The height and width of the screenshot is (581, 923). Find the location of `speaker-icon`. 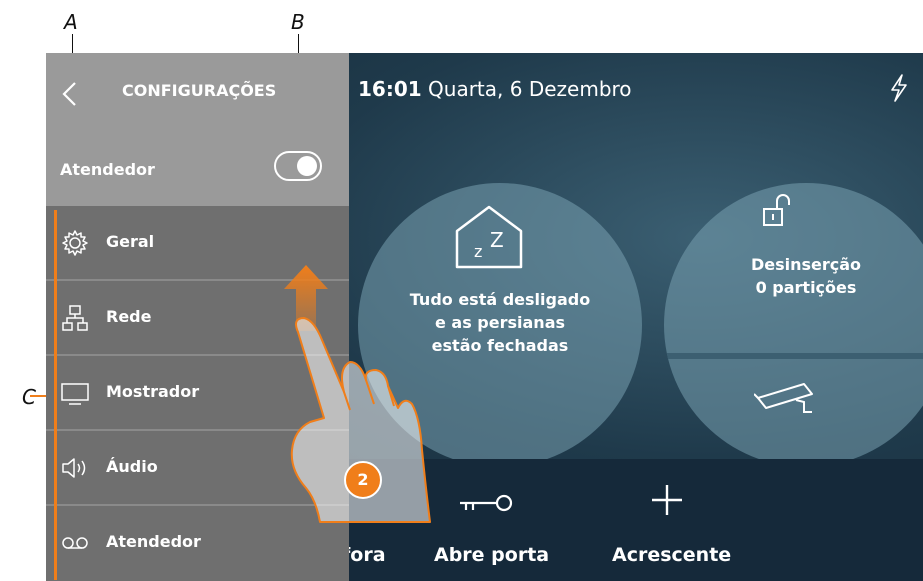

speaker-icon is located at coordinates (74, 468).